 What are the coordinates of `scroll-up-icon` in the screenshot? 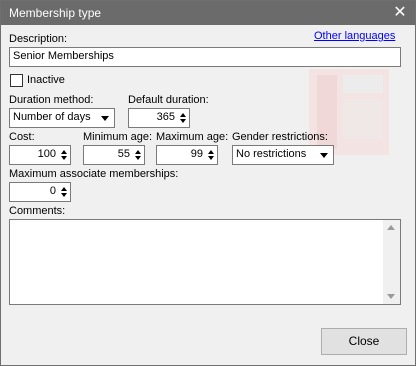 It's located at (391, 227).